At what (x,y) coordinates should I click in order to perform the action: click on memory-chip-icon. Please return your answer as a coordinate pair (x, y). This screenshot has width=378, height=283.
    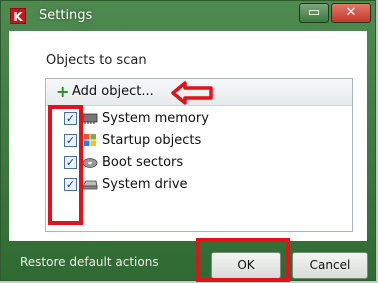
    Looking at the image, I should click on (90, 118).